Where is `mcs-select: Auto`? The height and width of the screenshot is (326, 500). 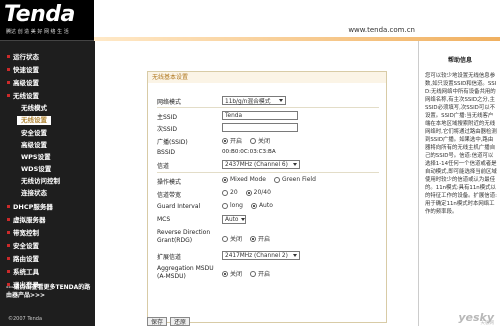 mcs-select: Auto is located at coordinates (234, 219).